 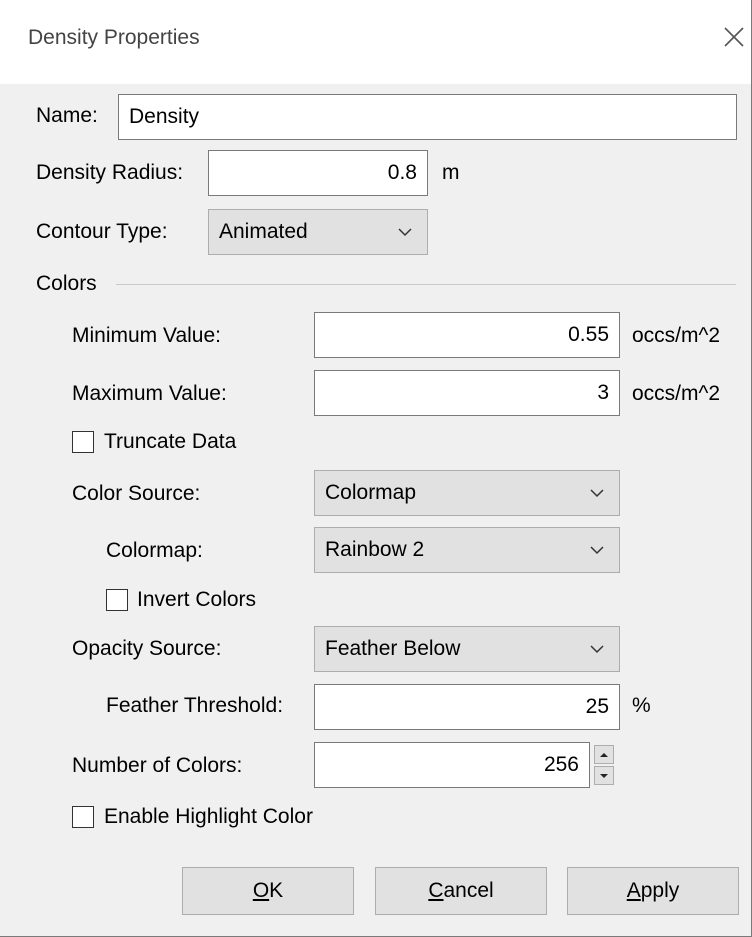 I want to click on color-source-value: Colormap, so click(x=371, y=492).